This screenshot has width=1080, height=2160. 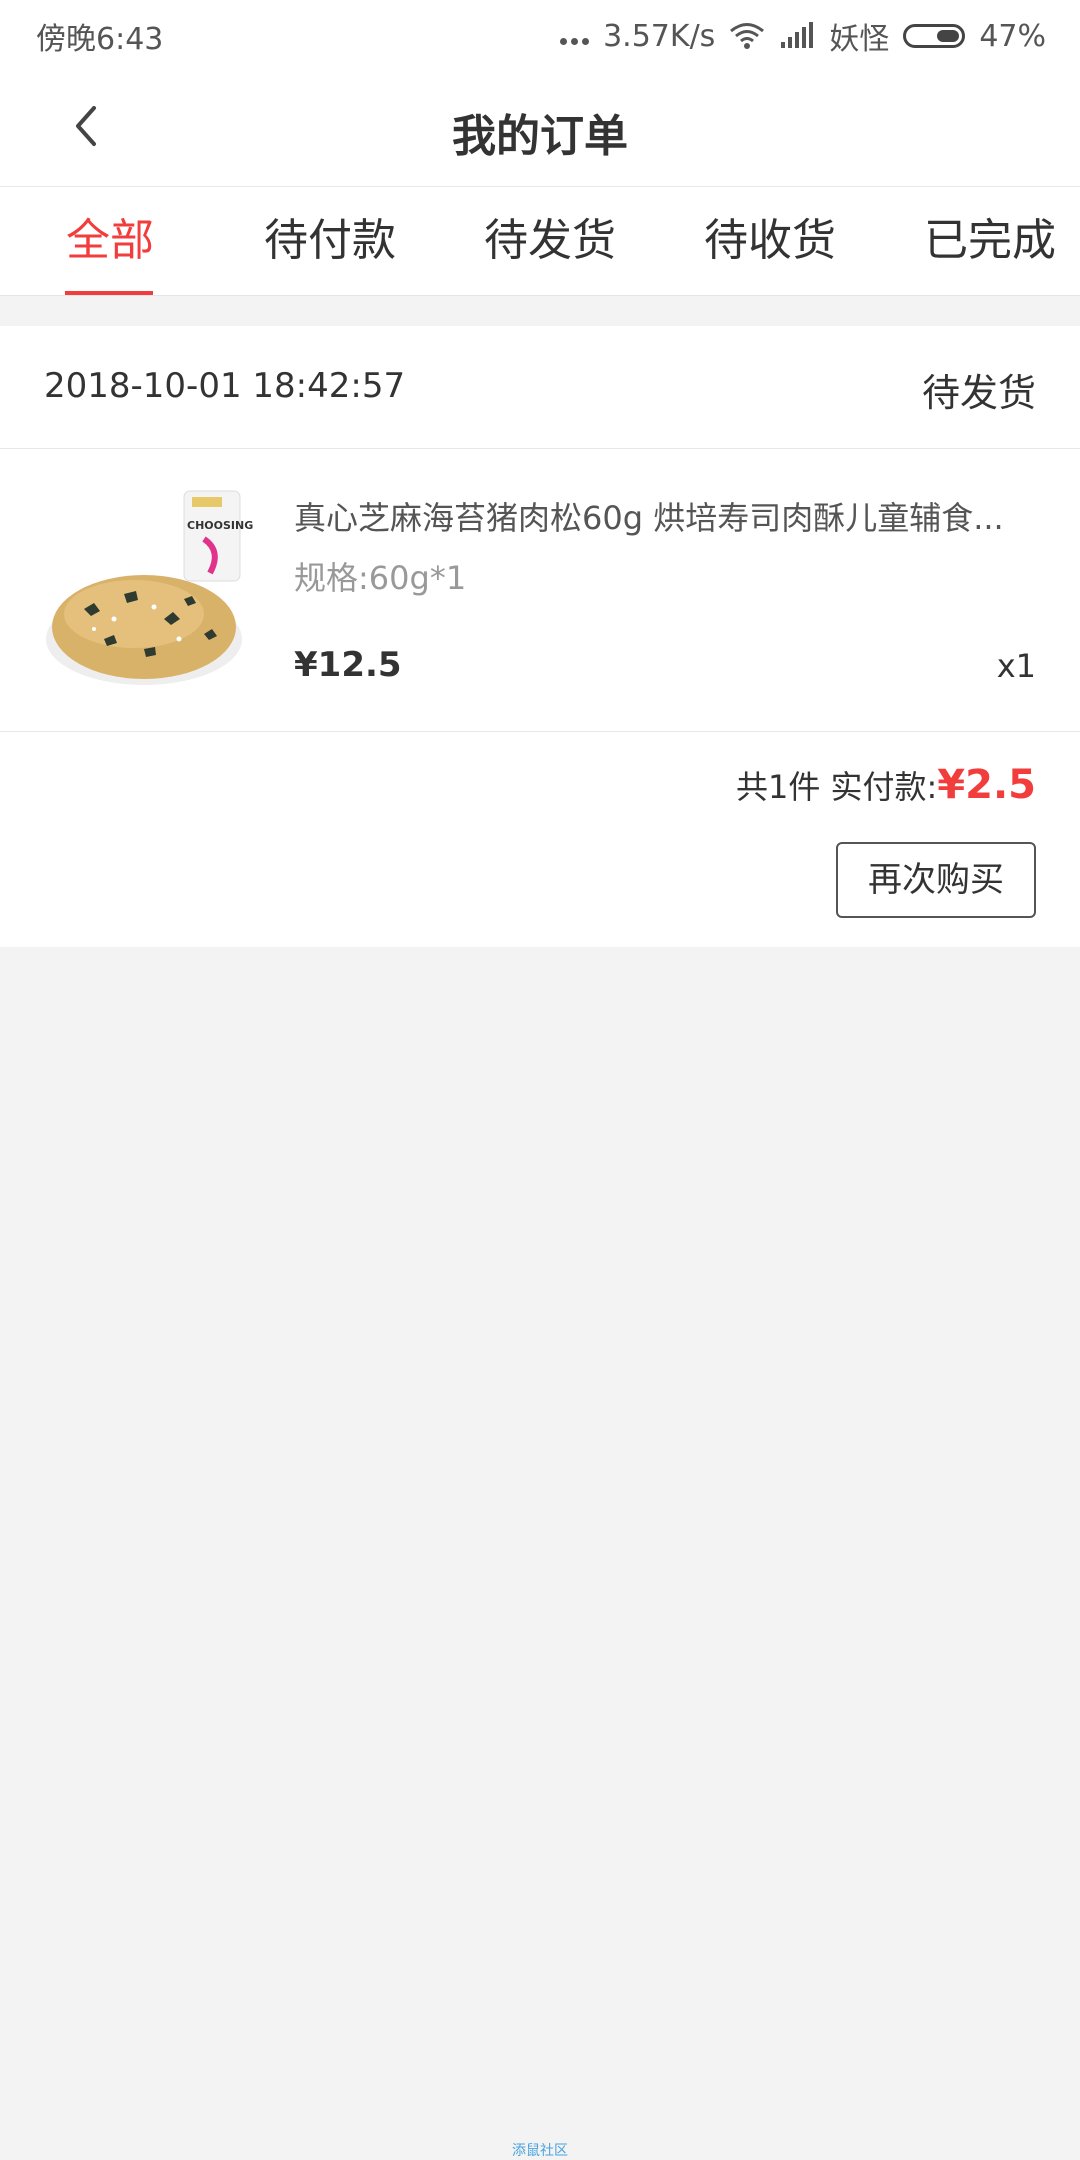 I want to click on tab-pending-shipment: 待发货, so click(x=550, y=241).